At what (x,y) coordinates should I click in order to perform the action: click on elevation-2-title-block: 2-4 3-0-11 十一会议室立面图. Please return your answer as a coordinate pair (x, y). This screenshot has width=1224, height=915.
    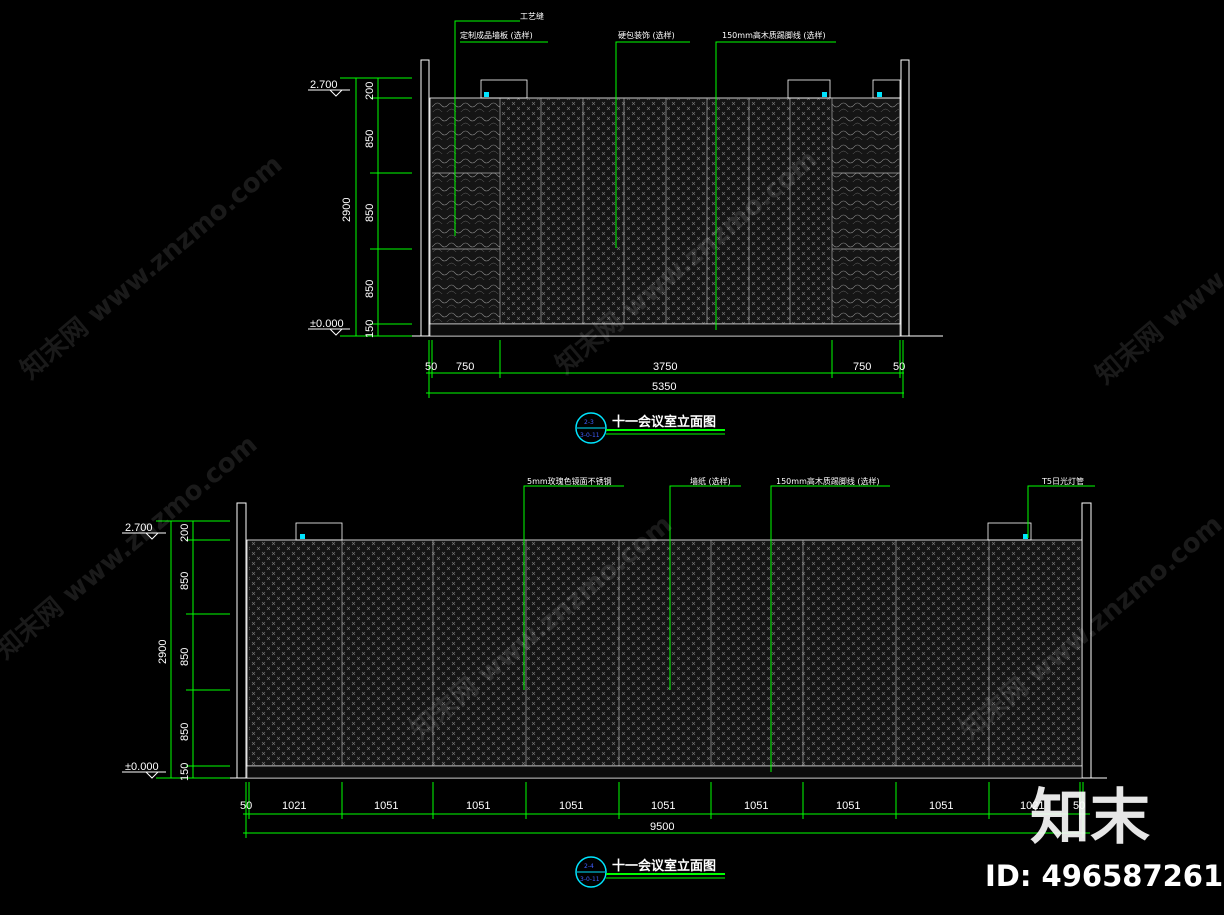
    Looking at the image, I should click on (650, 872).